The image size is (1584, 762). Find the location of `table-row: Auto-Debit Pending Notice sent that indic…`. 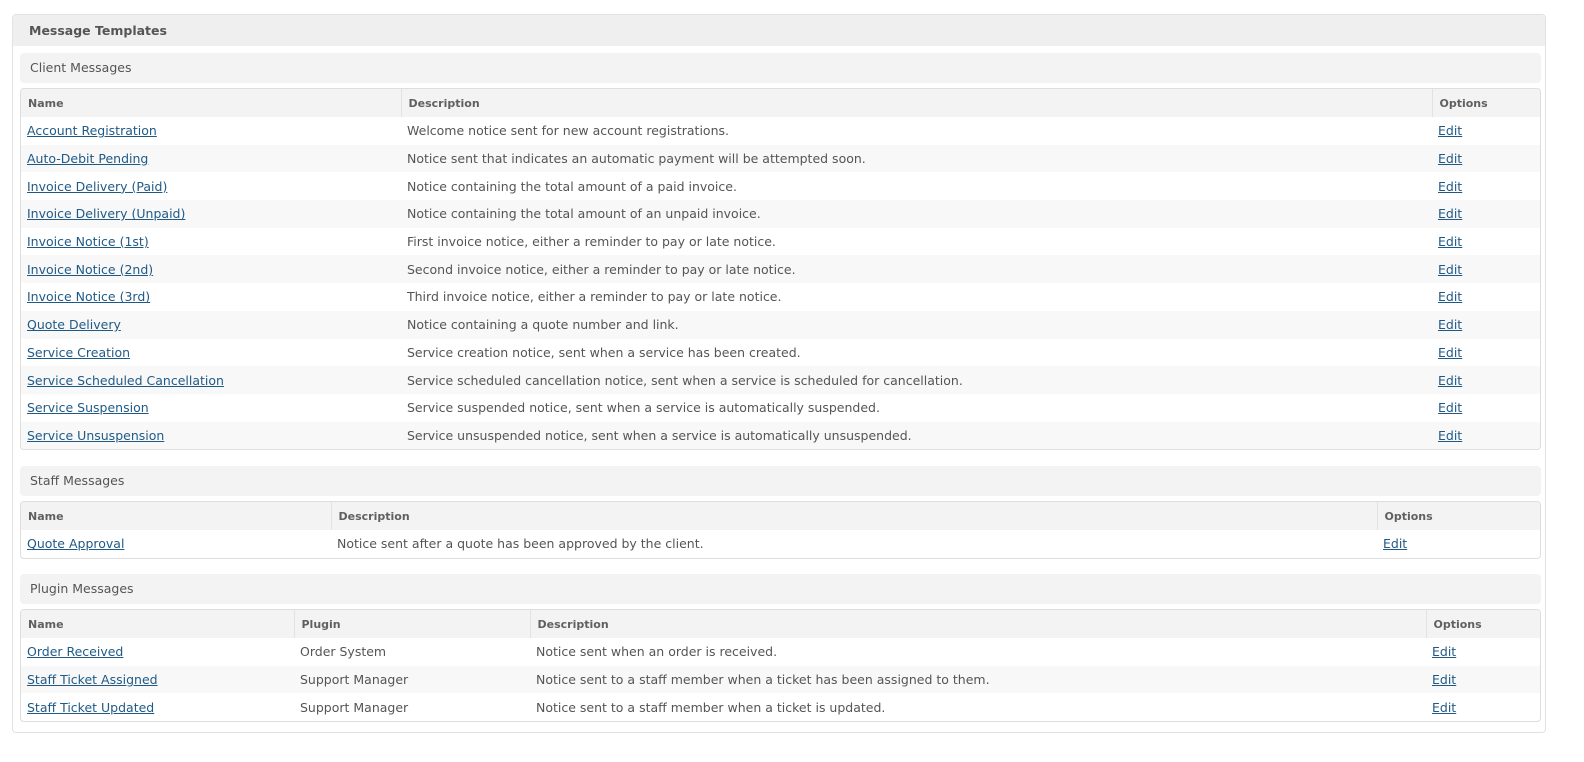

table-row: Auto-Debit Pending Notice sent that indic… is located at coordinates (780, 158).